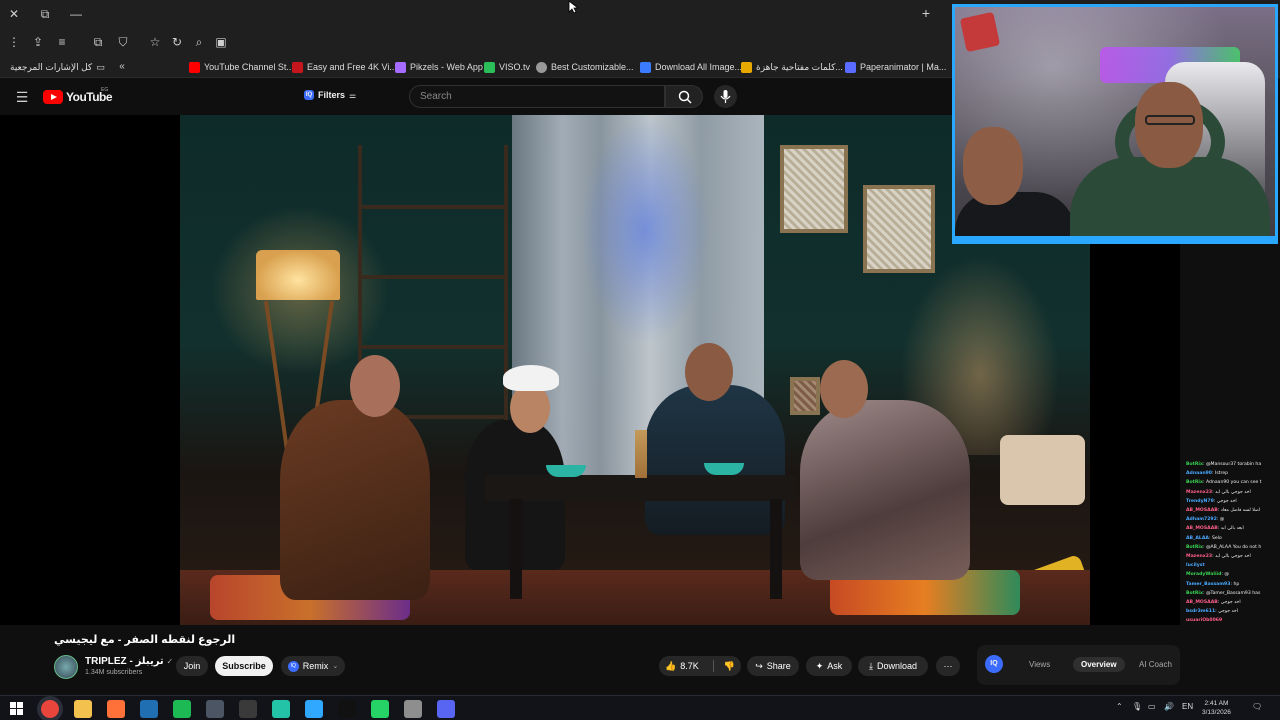 This screenshot has height=720, width=1280. Describe the element at coordinates (347, 709) in the screenshot. I see `taskbar-tiktok-icon` at that location.